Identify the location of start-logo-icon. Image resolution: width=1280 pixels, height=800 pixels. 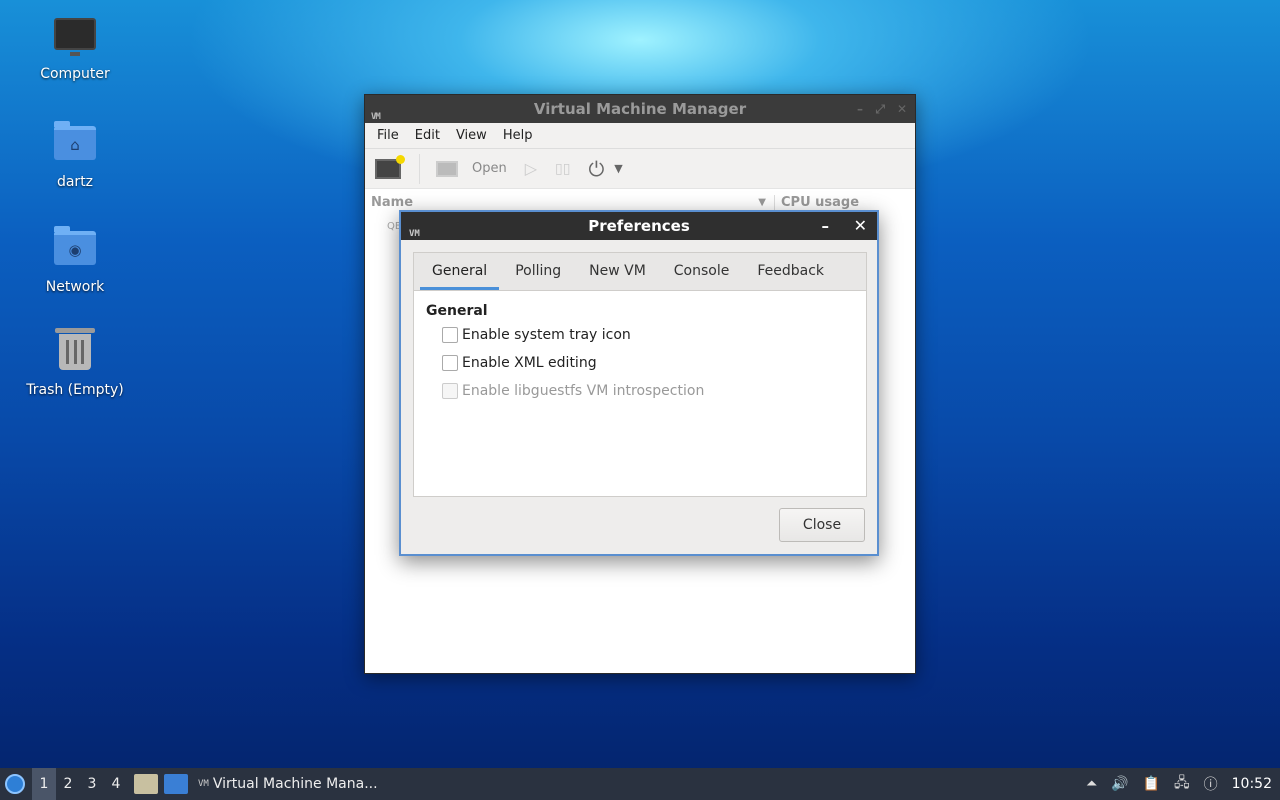
(15, 784).